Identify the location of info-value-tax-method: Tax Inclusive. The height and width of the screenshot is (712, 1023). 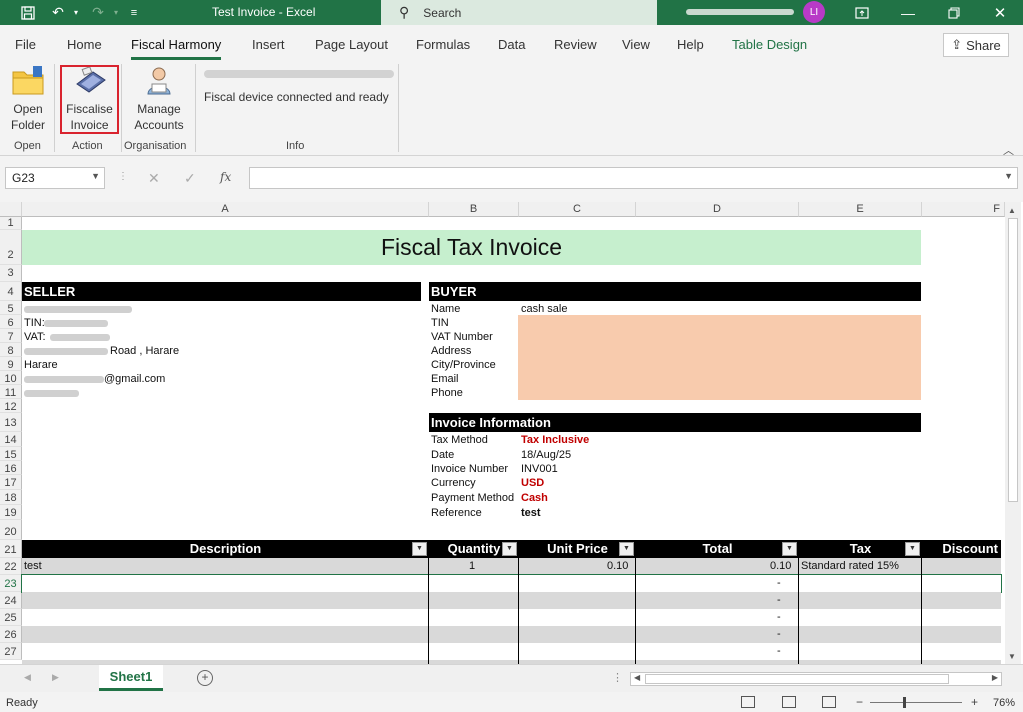
(555, 440).